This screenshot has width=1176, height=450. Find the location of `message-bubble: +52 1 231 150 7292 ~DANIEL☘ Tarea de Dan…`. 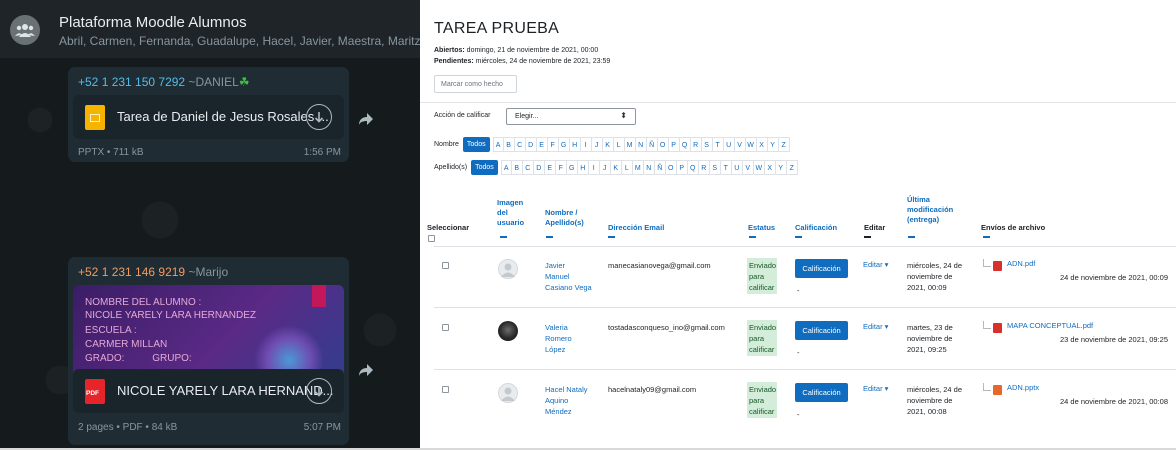

message-bubble: +52 1 231 150 7292 ~DANIEL☘ Tarea de Dan… is located at coordinates (208, 114).